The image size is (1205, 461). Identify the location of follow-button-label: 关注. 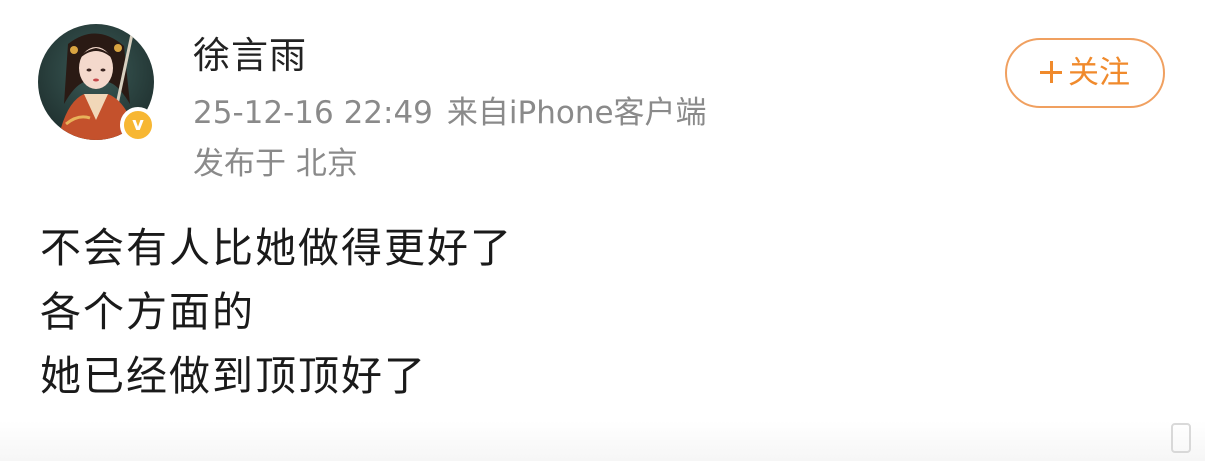
(1099, 73).